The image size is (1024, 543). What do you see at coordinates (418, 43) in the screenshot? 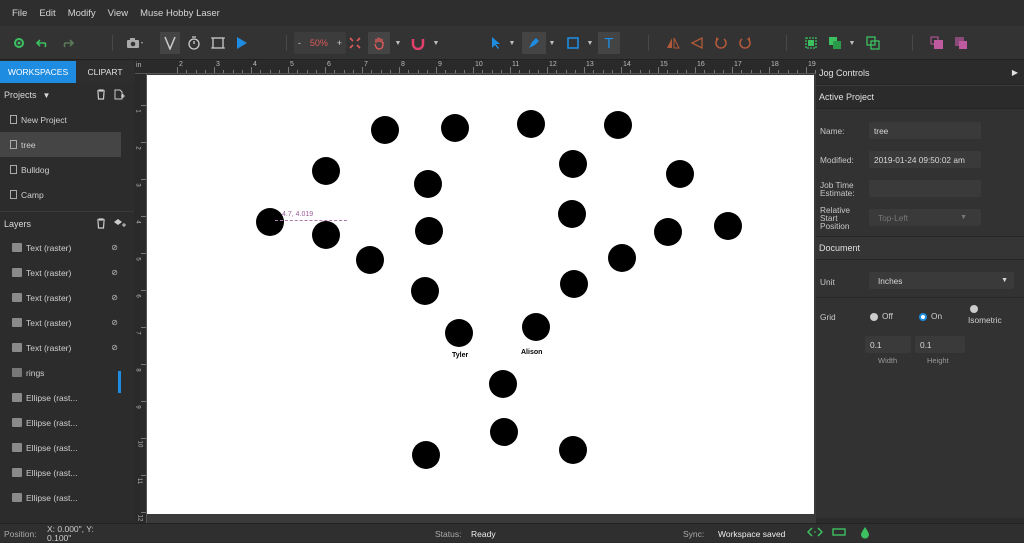
I see `magnet-icon` at bounding box center [418, 43].